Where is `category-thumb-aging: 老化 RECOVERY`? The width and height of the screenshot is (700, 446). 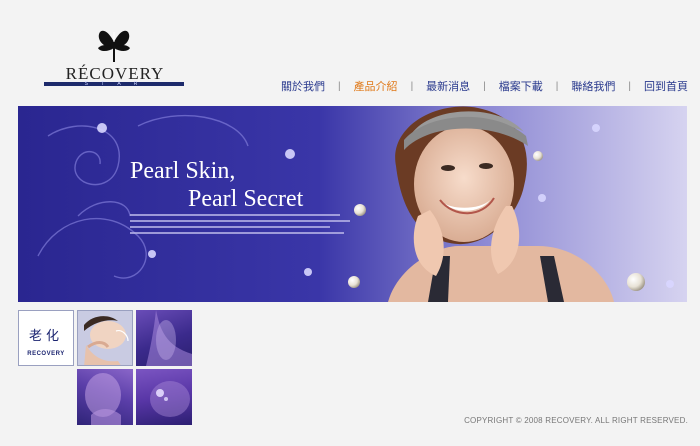
category-thumb-aging: 老化 RECOVERY is located at coordinates (46, 338).